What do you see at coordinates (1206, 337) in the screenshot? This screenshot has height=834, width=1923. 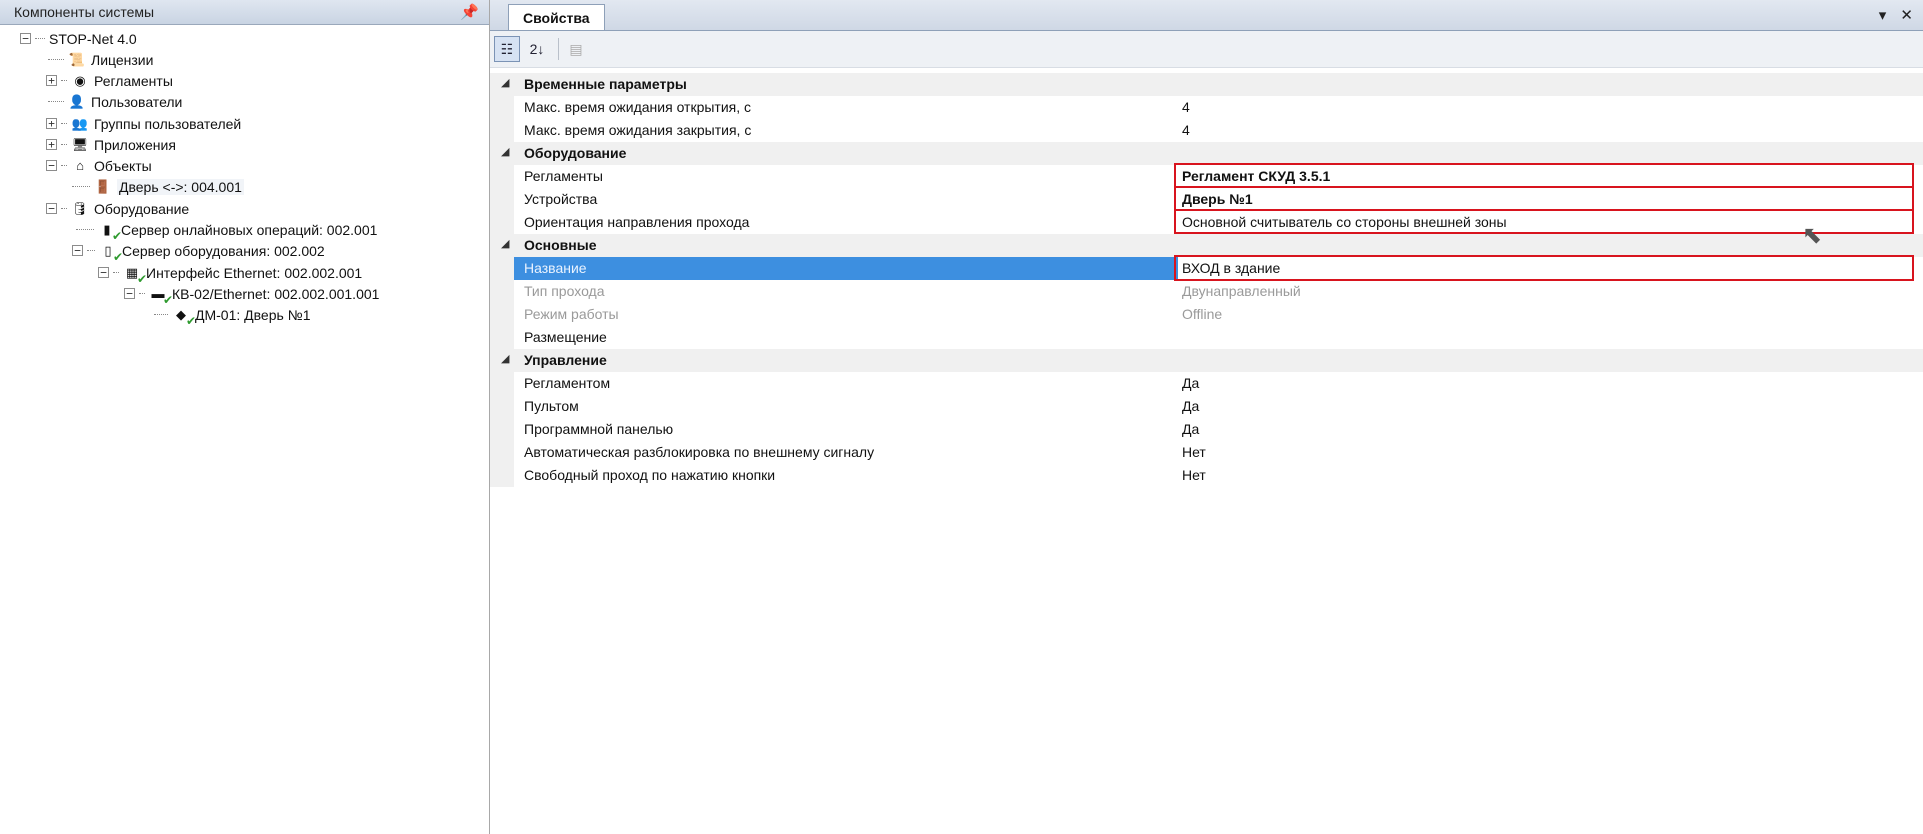 I see `property-row: Размещение` at bounding box center [1206, 337].